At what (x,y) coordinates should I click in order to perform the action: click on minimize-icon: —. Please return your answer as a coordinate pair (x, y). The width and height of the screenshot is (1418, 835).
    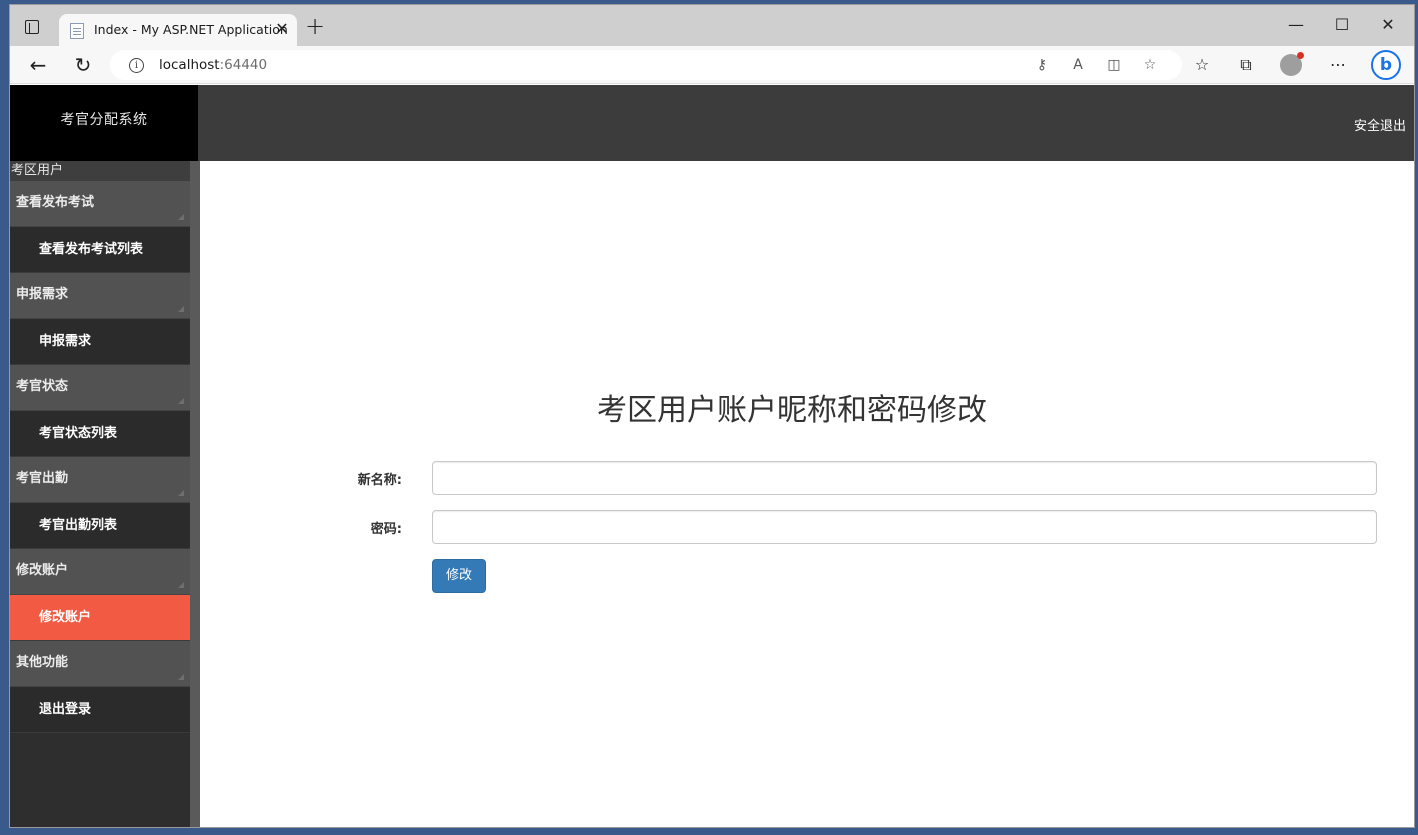
    Looking at the image, I should click on (1296, 25).